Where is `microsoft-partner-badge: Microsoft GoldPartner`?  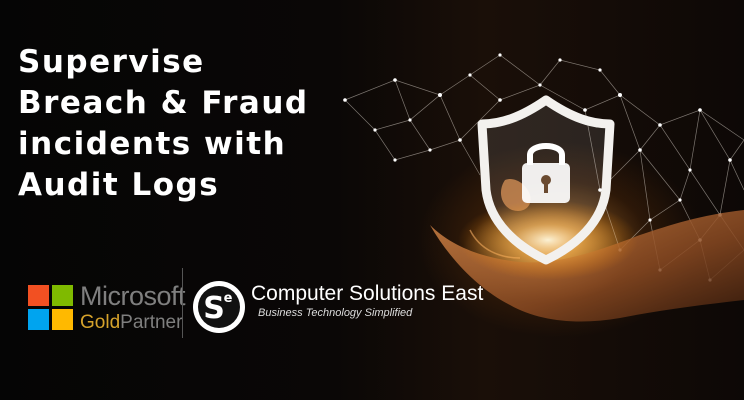
microsoft-partner-badge: Microsoft GoldPartner is located at coordinates (133, 307).